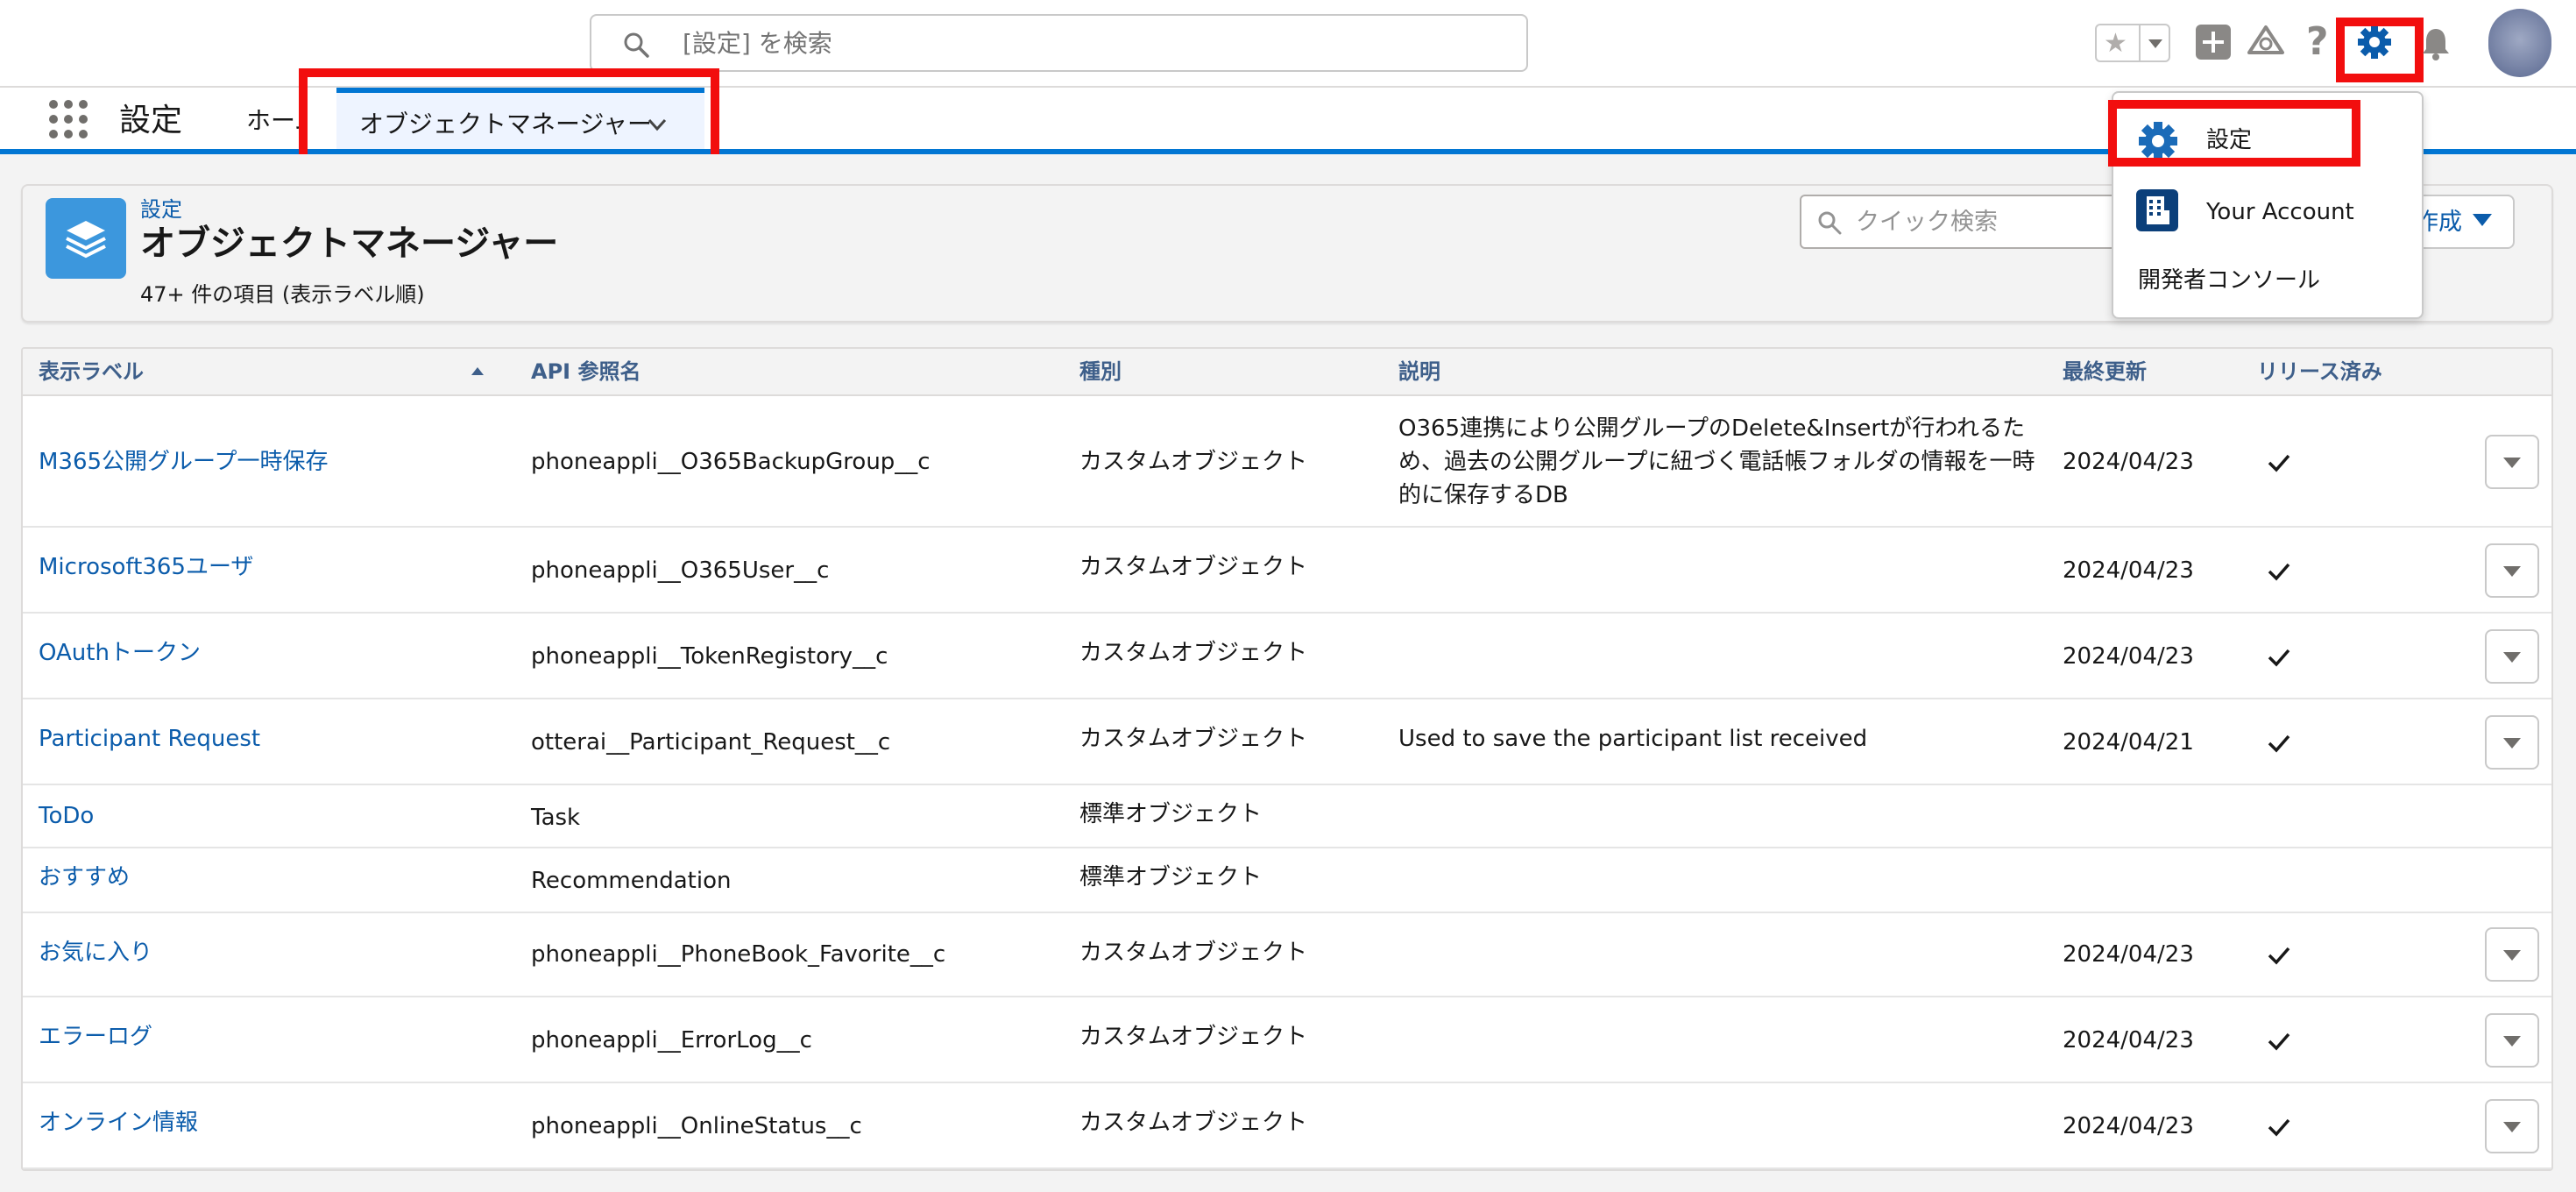 The height and width of the screenshot is (1192, 2576). Describe the element at coordinates (349, 244) in the screenshot. I see `page-title: オブジェクトマネージャー` at that location.